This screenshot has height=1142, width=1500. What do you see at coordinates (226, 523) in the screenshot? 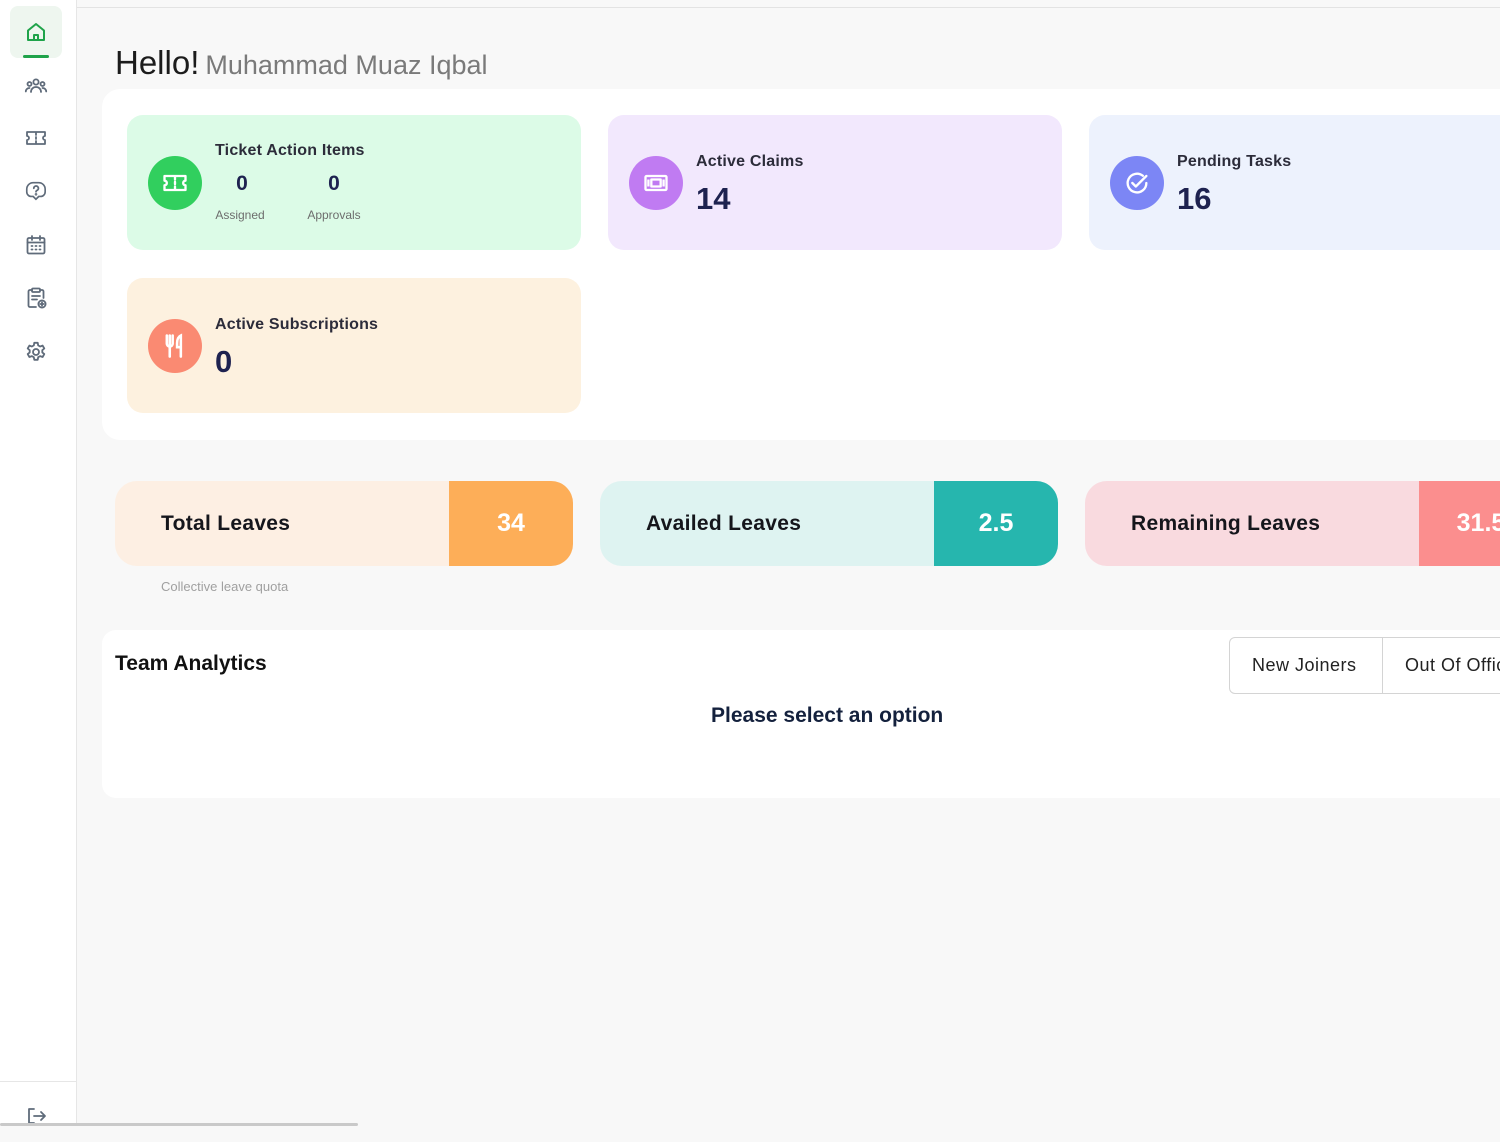
I see `total-leaves-label: Total Leaves` at bounding box center [226, 523].